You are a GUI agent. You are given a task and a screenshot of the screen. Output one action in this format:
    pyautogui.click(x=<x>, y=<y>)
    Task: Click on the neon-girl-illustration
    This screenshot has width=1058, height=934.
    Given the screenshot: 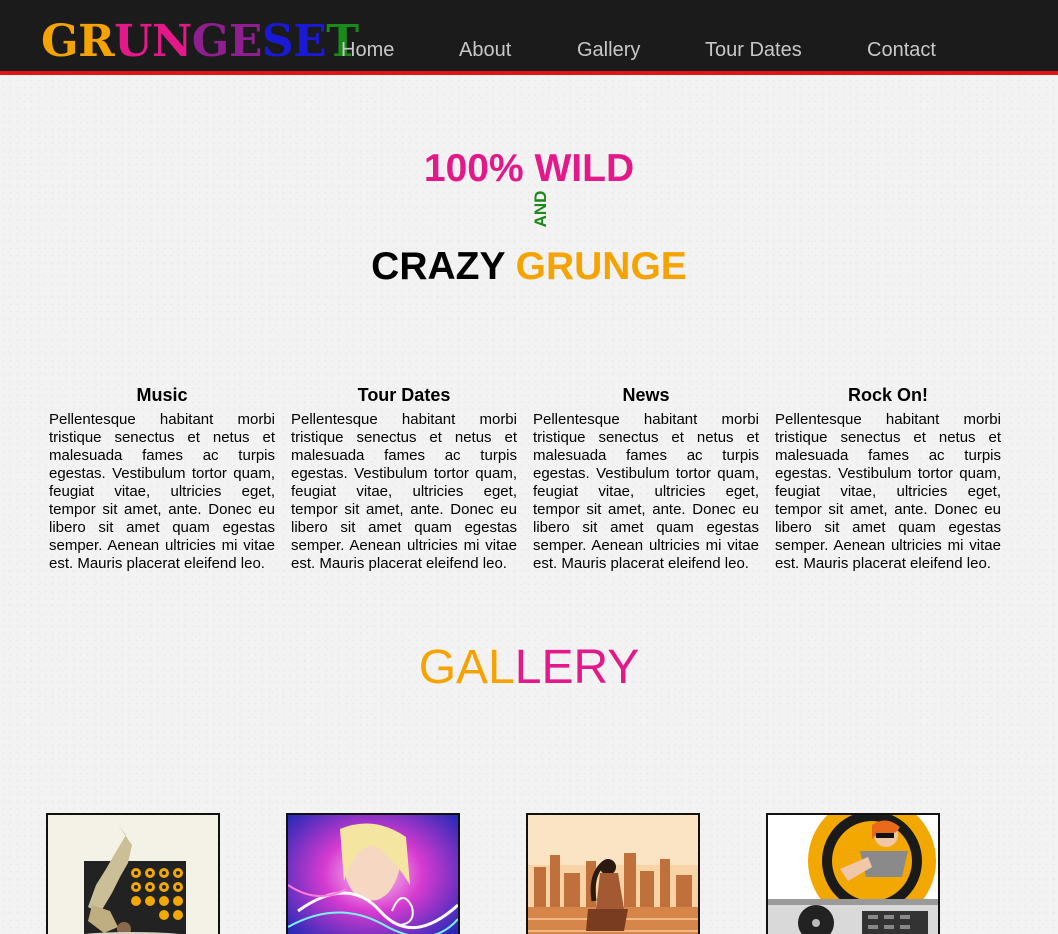 What is the action you would take?
    pyautogui.click(x=373, y=874)
    